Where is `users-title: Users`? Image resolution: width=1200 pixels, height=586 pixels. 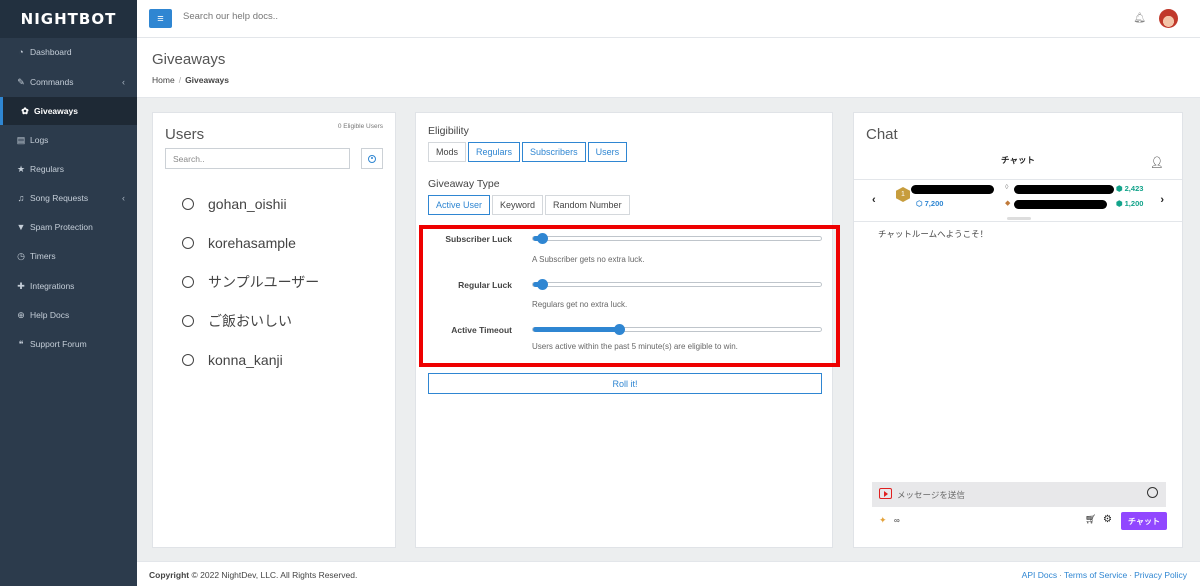
users-title: Users is located at coordinates (185, 134).